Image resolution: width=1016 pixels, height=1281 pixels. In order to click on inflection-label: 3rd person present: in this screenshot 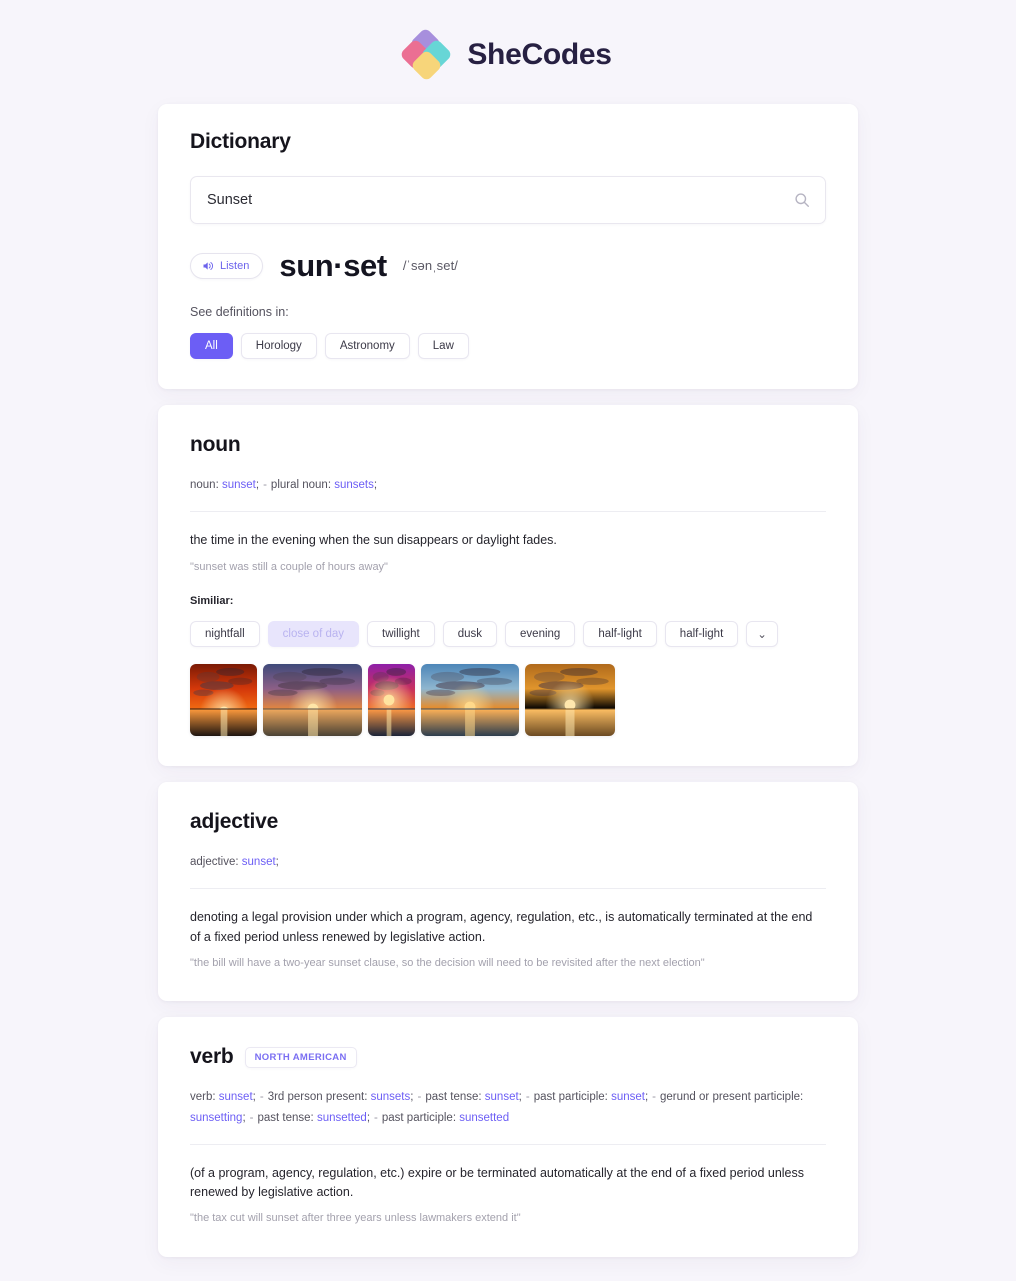, I will do `click(319, 1097)`.